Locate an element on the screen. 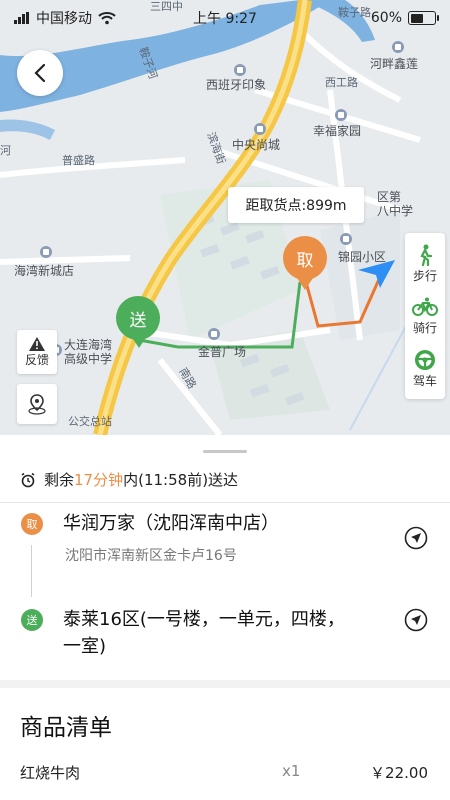 This screenshot has height=800, width=450. poi-label: 海湾新城店 is located at coordinates (44, 271).